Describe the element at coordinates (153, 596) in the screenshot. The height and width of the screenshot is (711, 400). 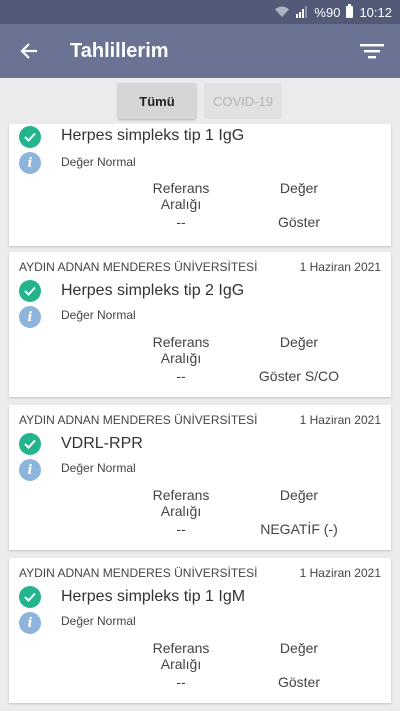
I see `test-name: Herpes simpleks tip 1 IgM` at that location.